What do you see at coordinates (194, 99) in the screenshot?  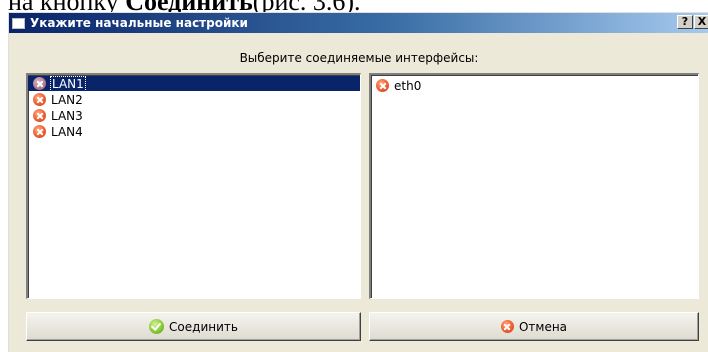 I see `list-item-lan2: LAN2` at bounding box center [194, 99].